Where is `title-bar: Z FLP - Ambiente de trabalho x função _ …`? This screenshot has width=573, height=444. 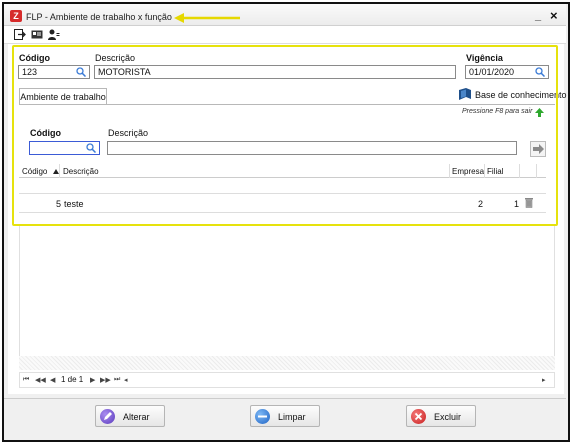 title-bar: Z FLP - Ambiente de trabalho x função _ … is located at coordinates (285, 15).